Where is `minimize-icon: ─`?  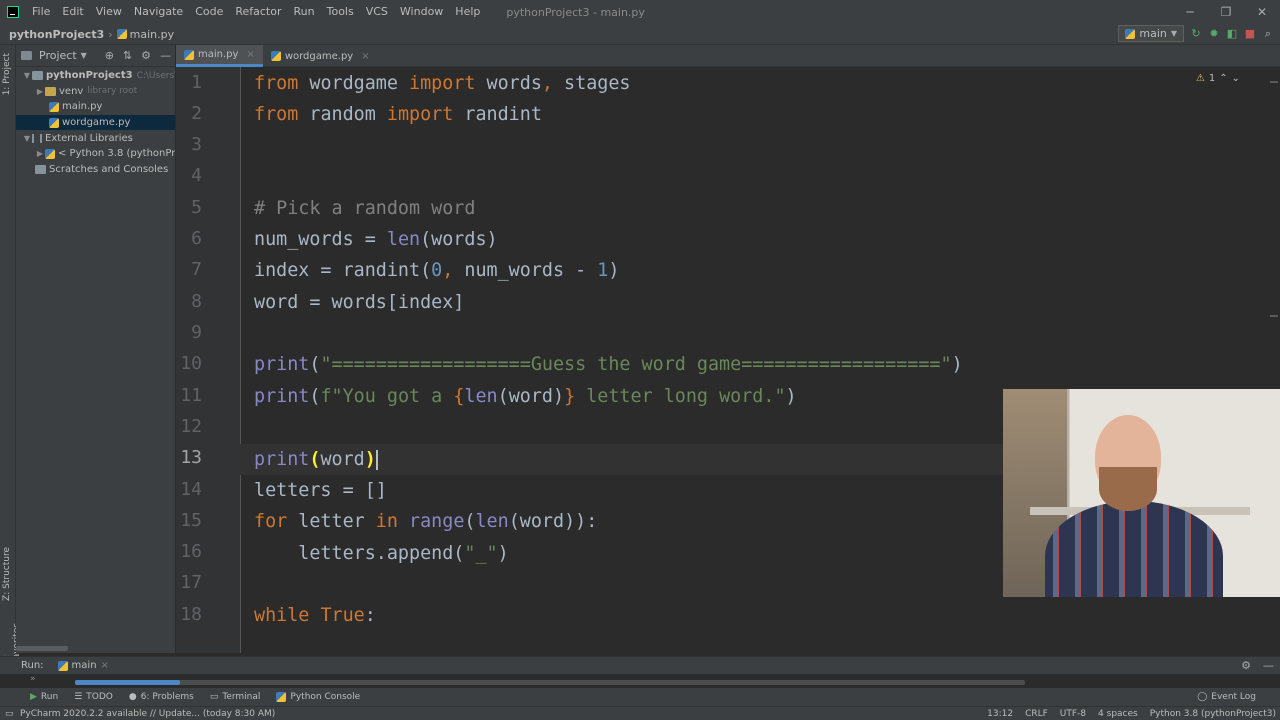 minimize-icon: ─ is located at coordinates (1190, 12).